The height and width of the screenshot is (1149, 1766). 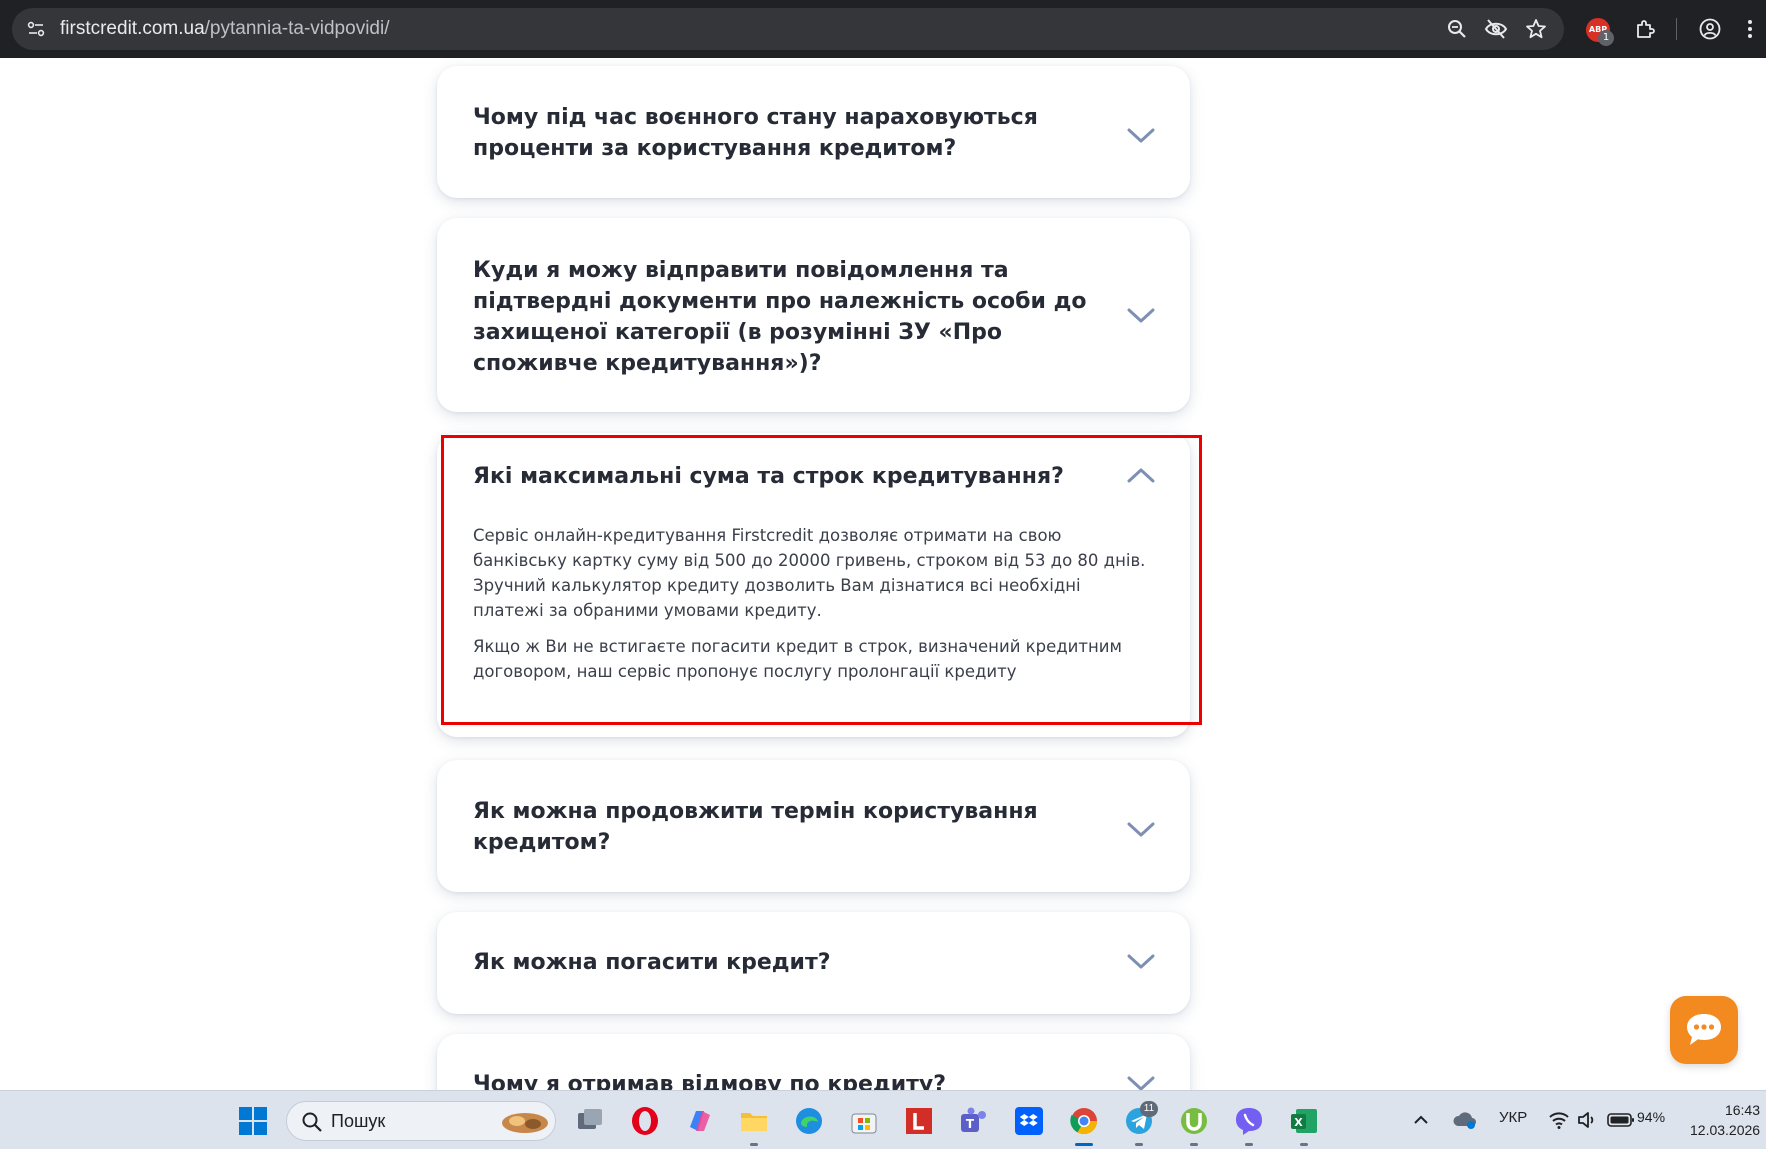 What do you see at coordinates (1304, 1121) in the screenshot?
I see `excel-icon: X` at bounding box center [1304, 1121].